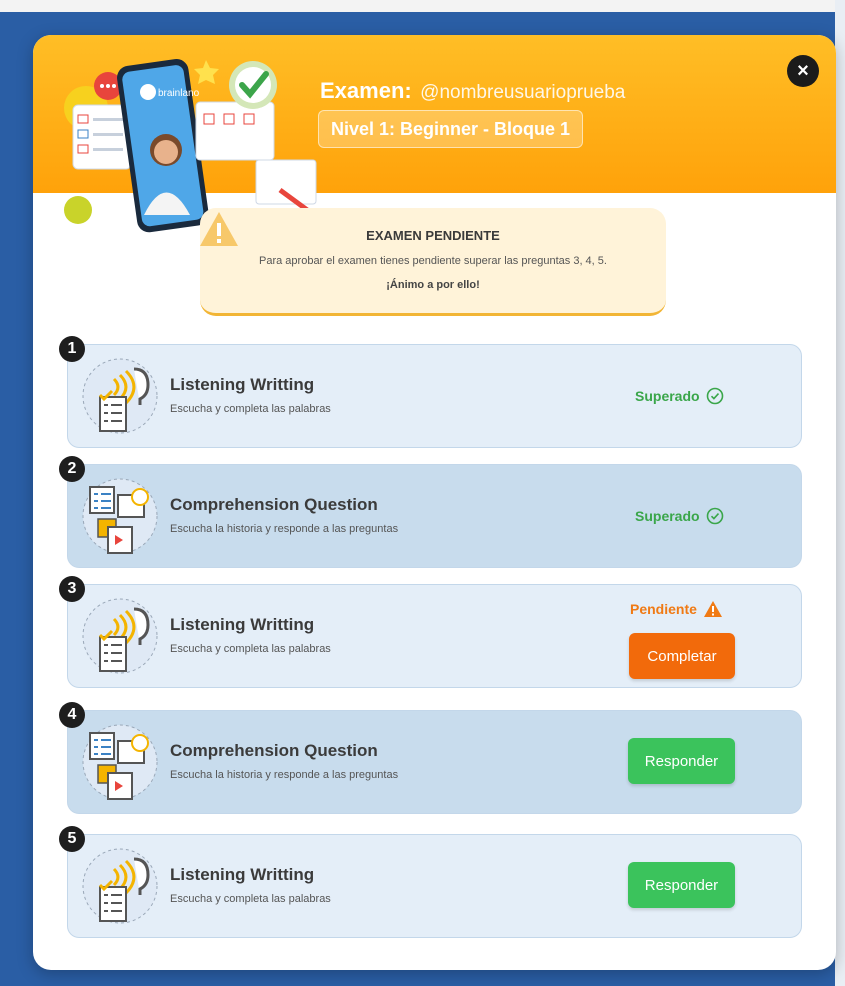 The height and width of the screenshot is (986, 845). Describe the element at coordinates (682, 656) in the screenshot. I see `complete-button: Completar` at that location.